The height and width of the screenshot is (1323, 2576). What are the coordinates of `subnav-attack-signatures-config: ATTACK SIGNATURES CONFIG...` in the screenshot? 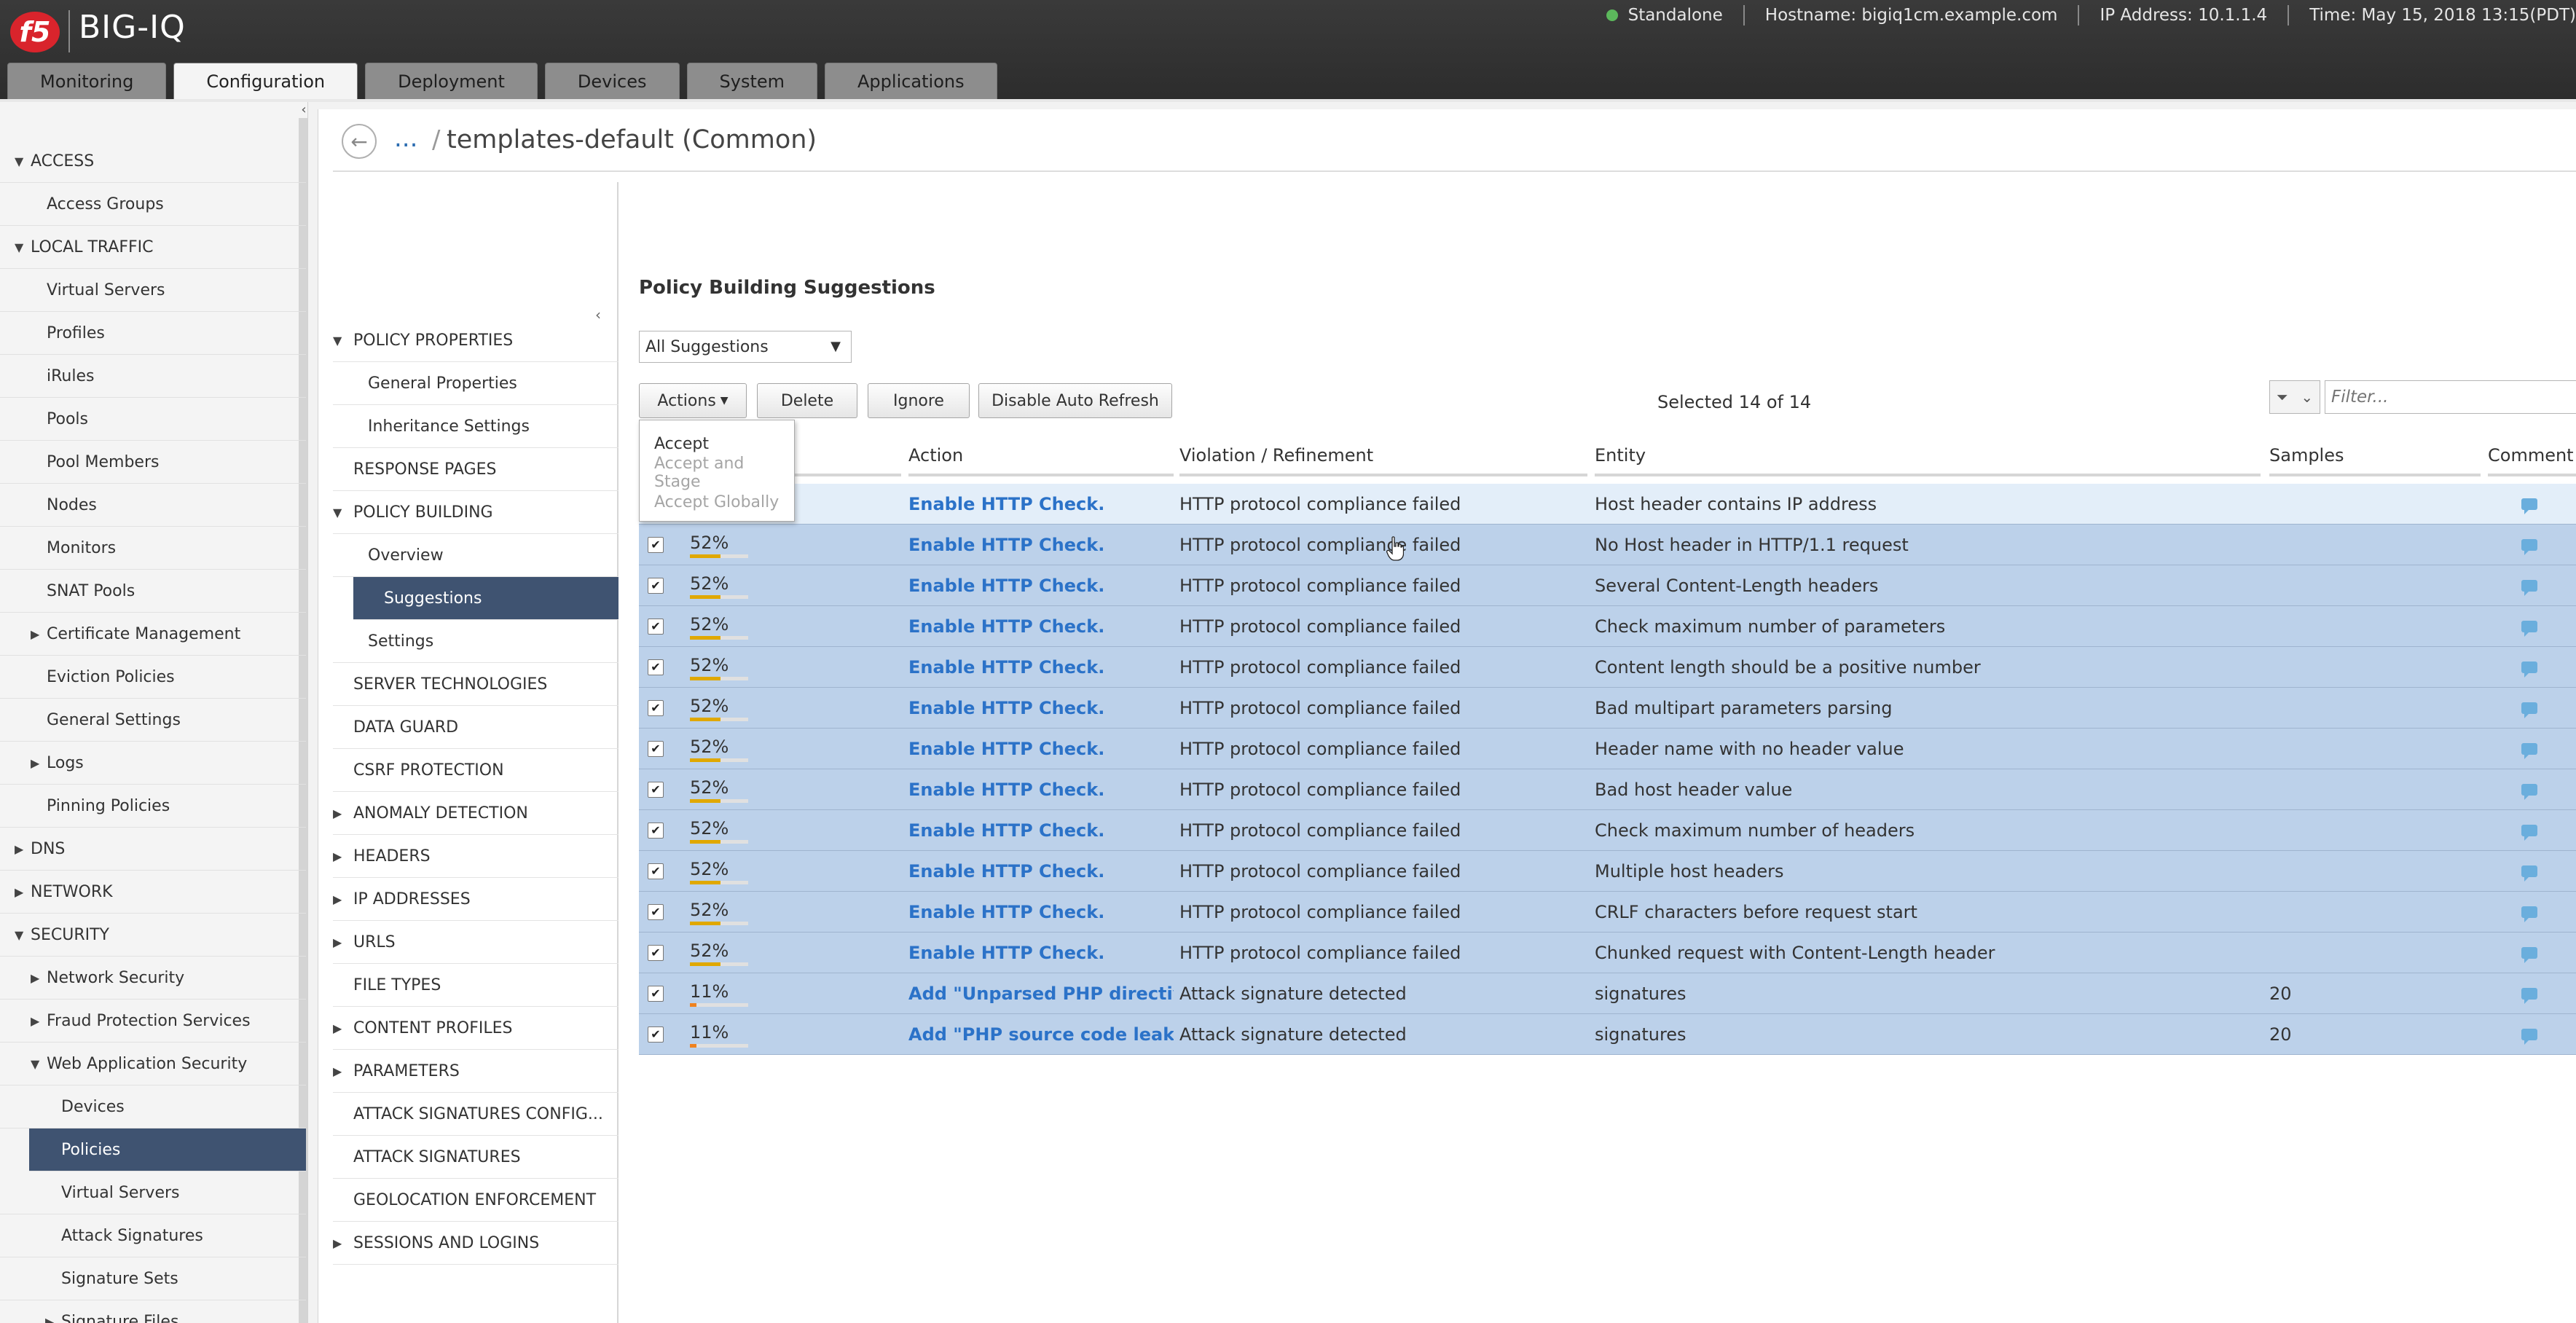 It's located at (476, 1114).